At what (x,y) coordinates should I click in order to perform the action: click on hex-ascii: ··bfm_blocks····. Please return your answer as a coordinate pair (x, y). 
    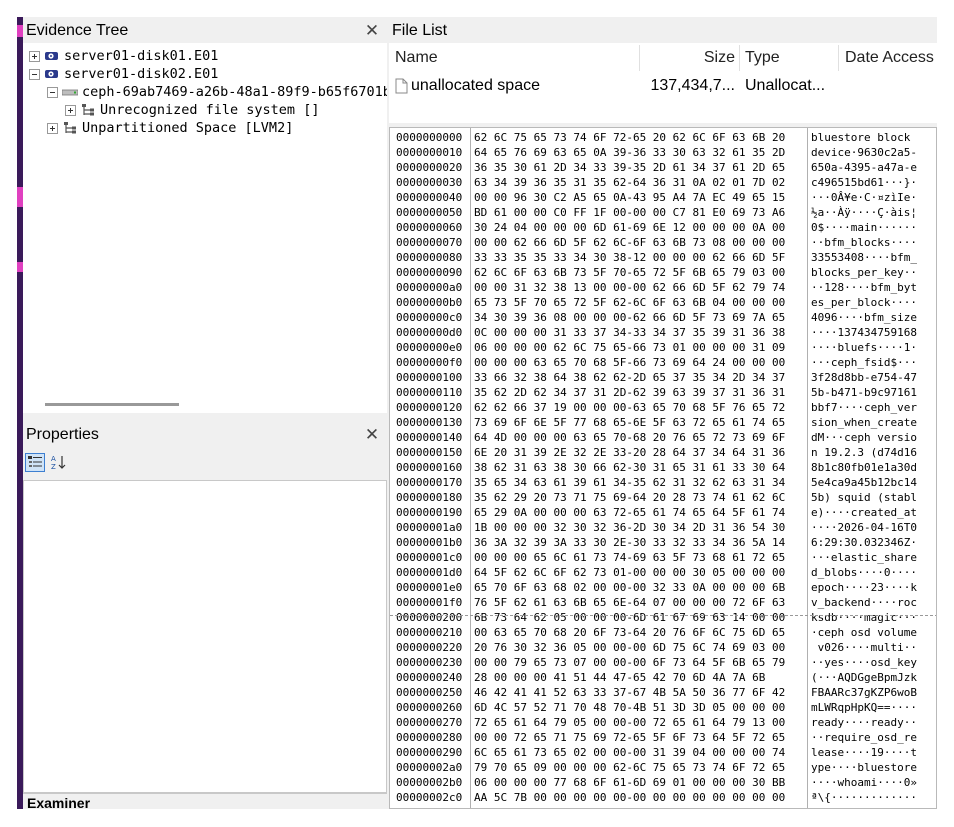
    Looking at the image, I should click on (873, 242).